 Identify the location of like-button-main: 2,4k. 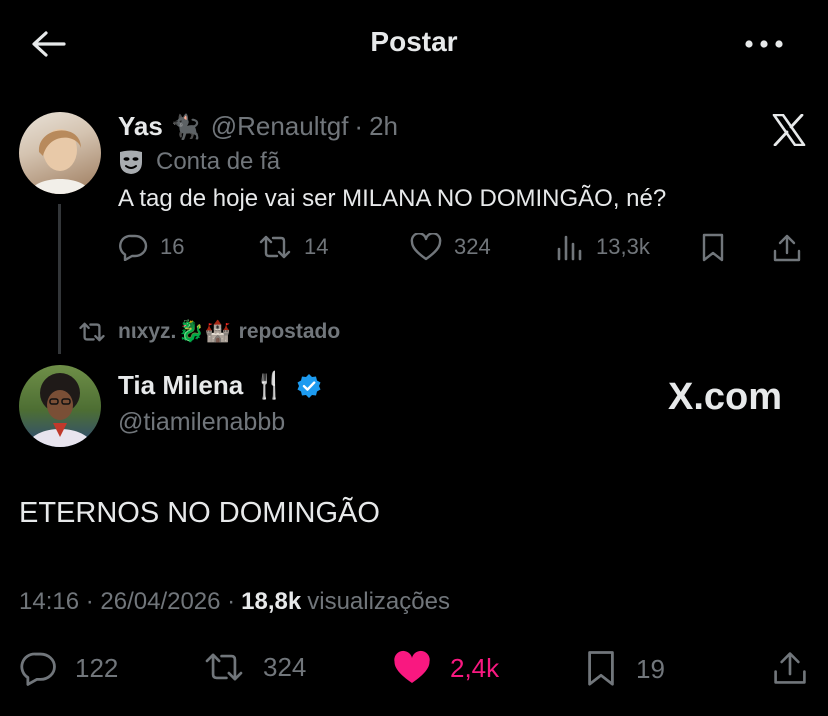
(445, 668).